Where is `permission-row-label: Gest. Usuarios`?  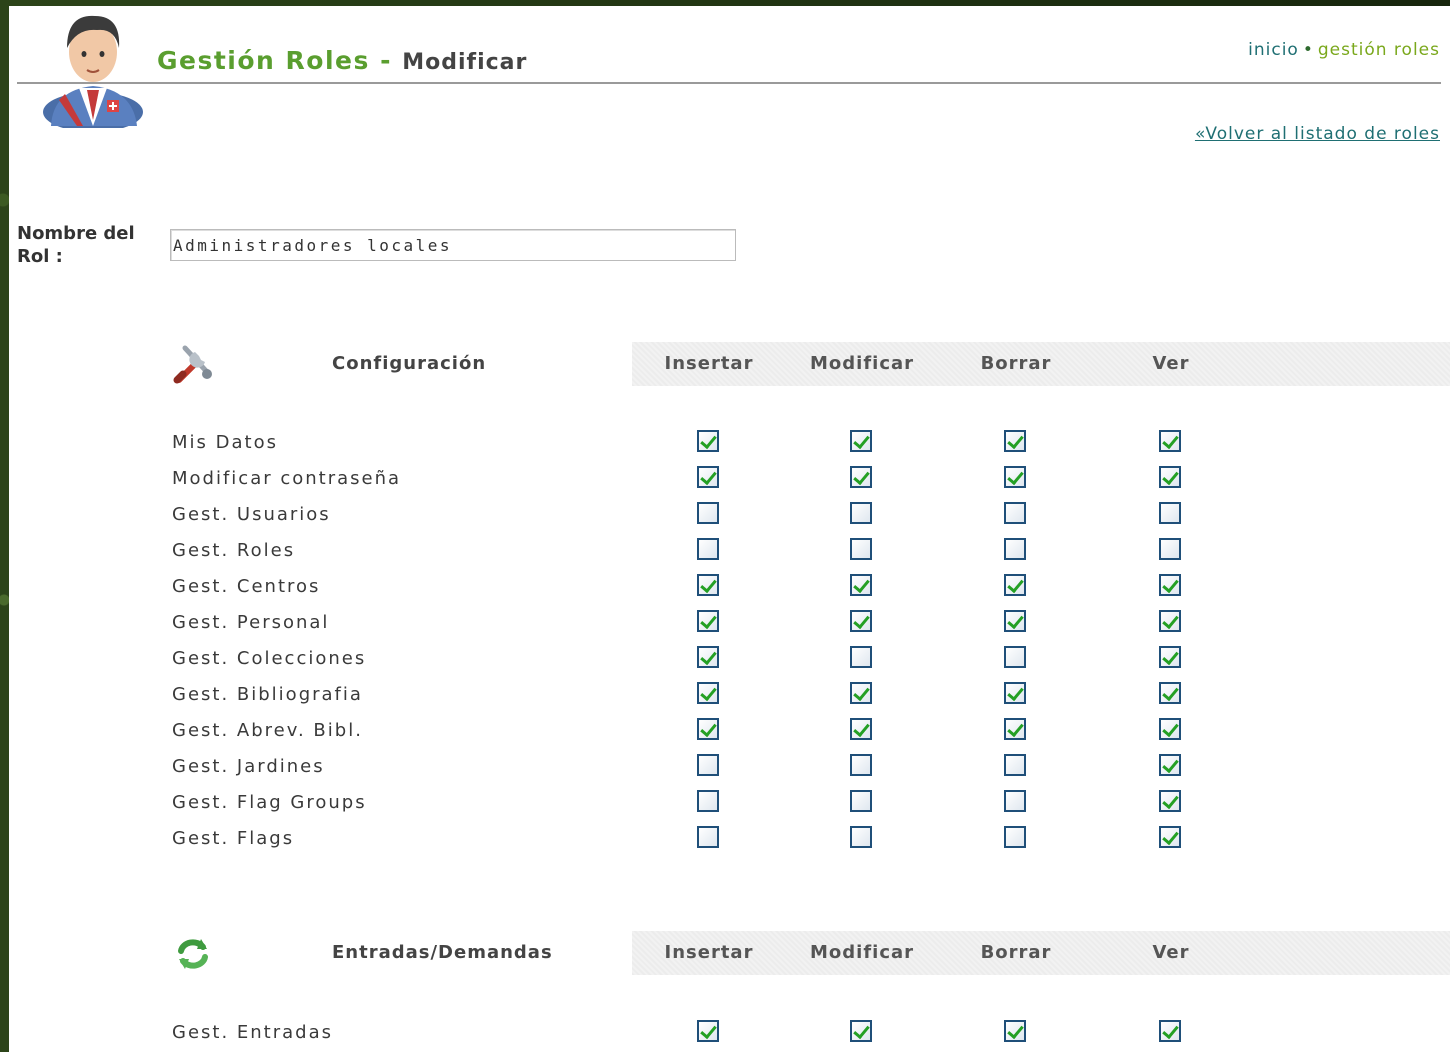
permission-row-label: Gest. Usuarios is located at coordinates (251, 514).